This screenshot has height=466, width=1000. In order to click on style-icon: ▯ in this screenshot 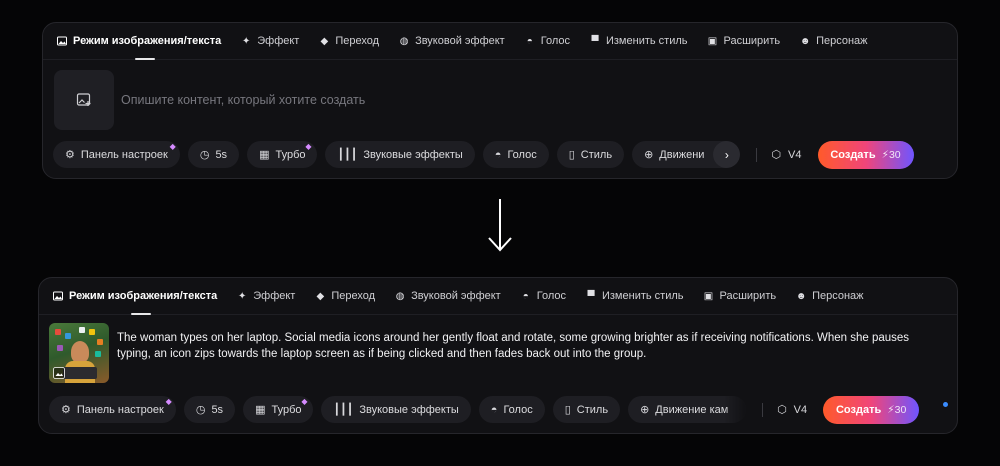, I will do `click(571, 155)`.